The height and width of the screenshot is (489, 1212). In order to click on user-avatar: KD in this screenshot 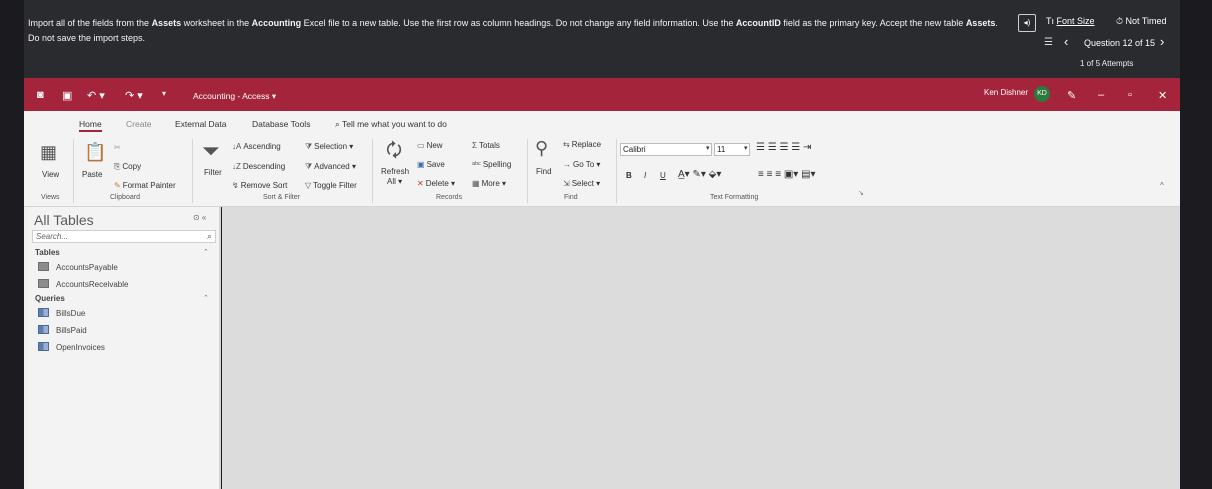, I will do `click(1042, 94)`.